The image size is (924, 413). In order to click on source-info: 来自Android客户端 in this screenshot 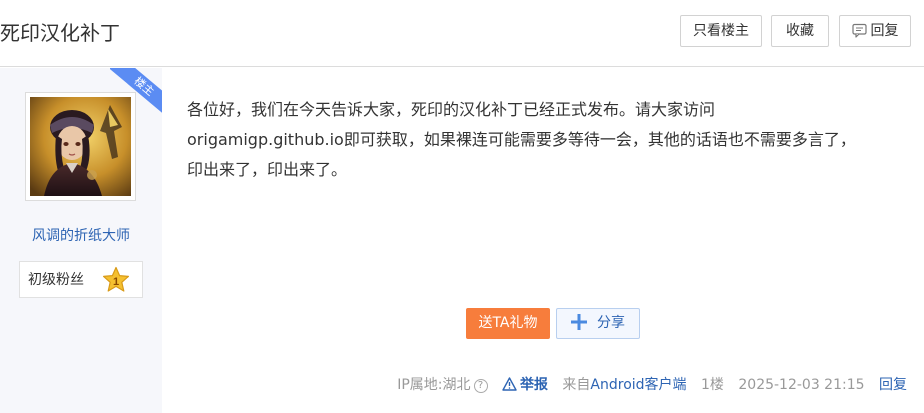, I will do `click(624, 385)`.